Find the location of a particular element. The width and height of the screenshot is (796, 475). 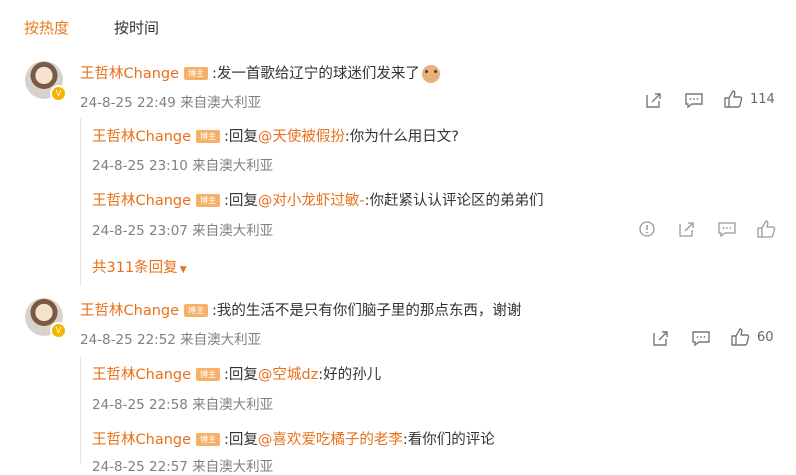

mention-link: @天使被假扮 is located at coordinates (301, 137).